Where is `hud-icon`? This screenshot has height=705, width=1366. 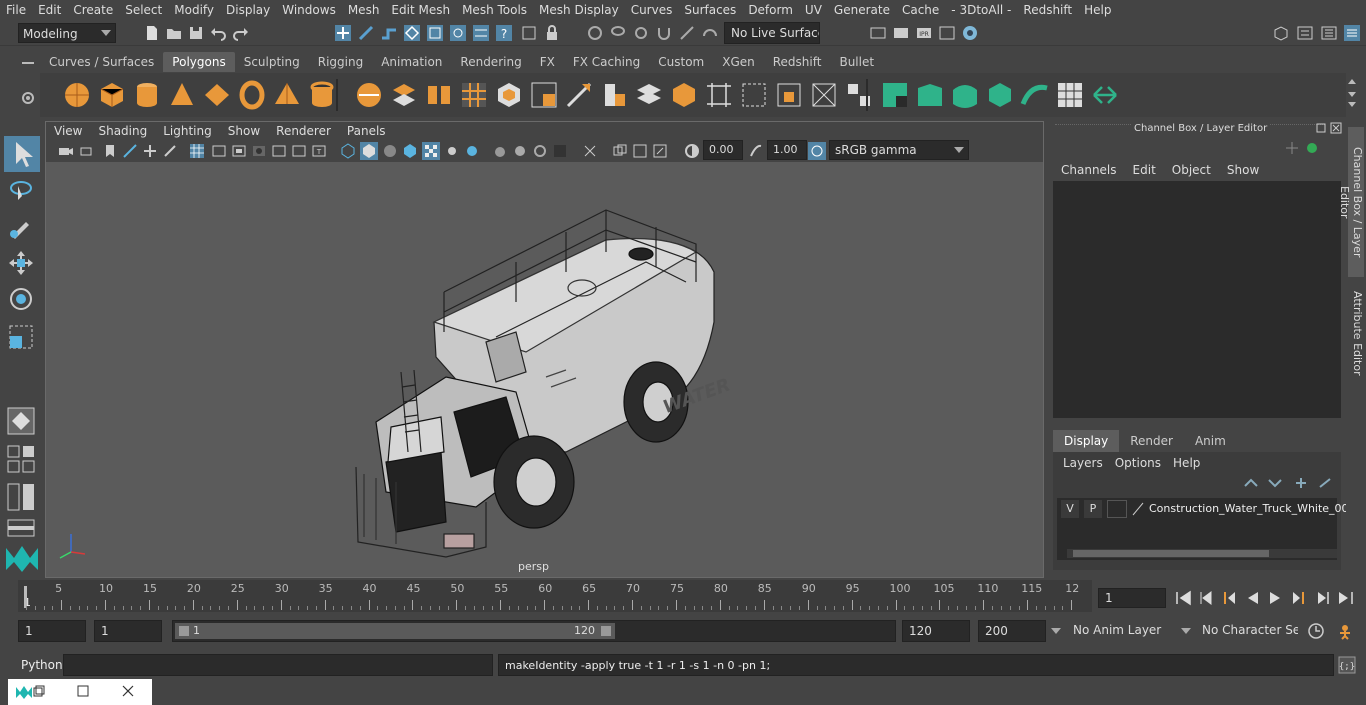
hud-icon is located at coordinates (660, 151).